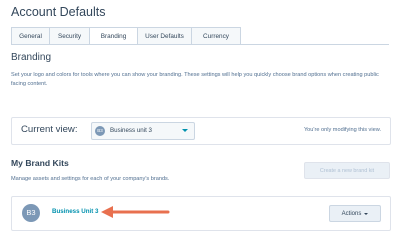  I want to click on brand-kits-heading: My Brand Kits, so click(40, 163).